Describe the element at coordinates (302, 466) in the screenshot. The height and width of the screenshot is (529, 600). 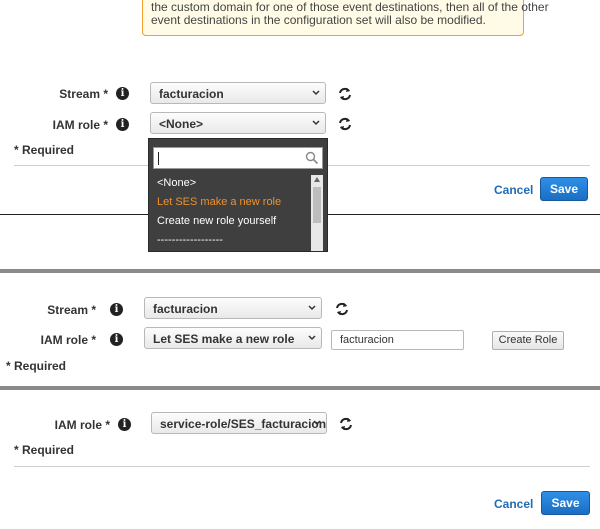
I see `divider` at that location.